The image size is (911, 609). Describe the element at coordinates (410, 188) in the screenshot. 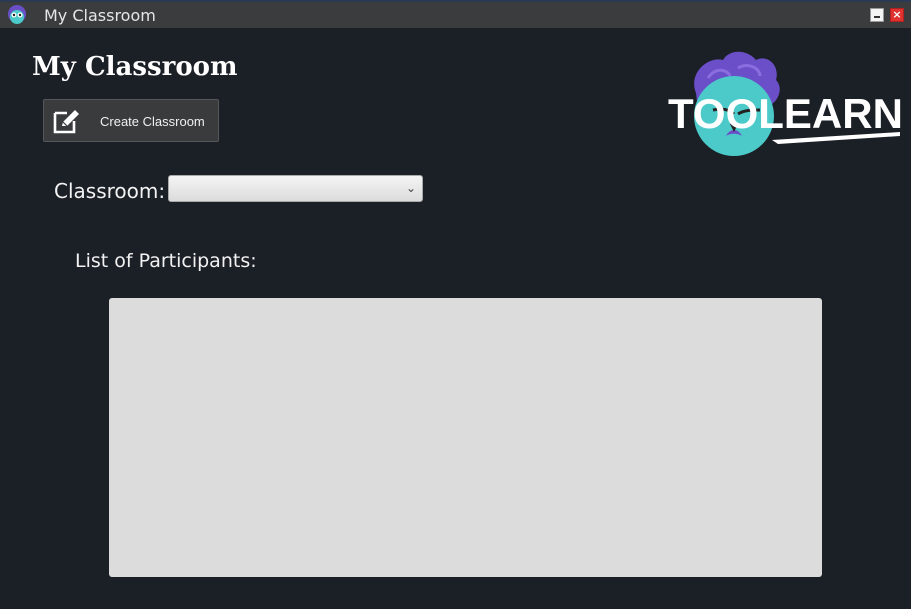

I see `chevron-down-icon: ⌄` at that location.